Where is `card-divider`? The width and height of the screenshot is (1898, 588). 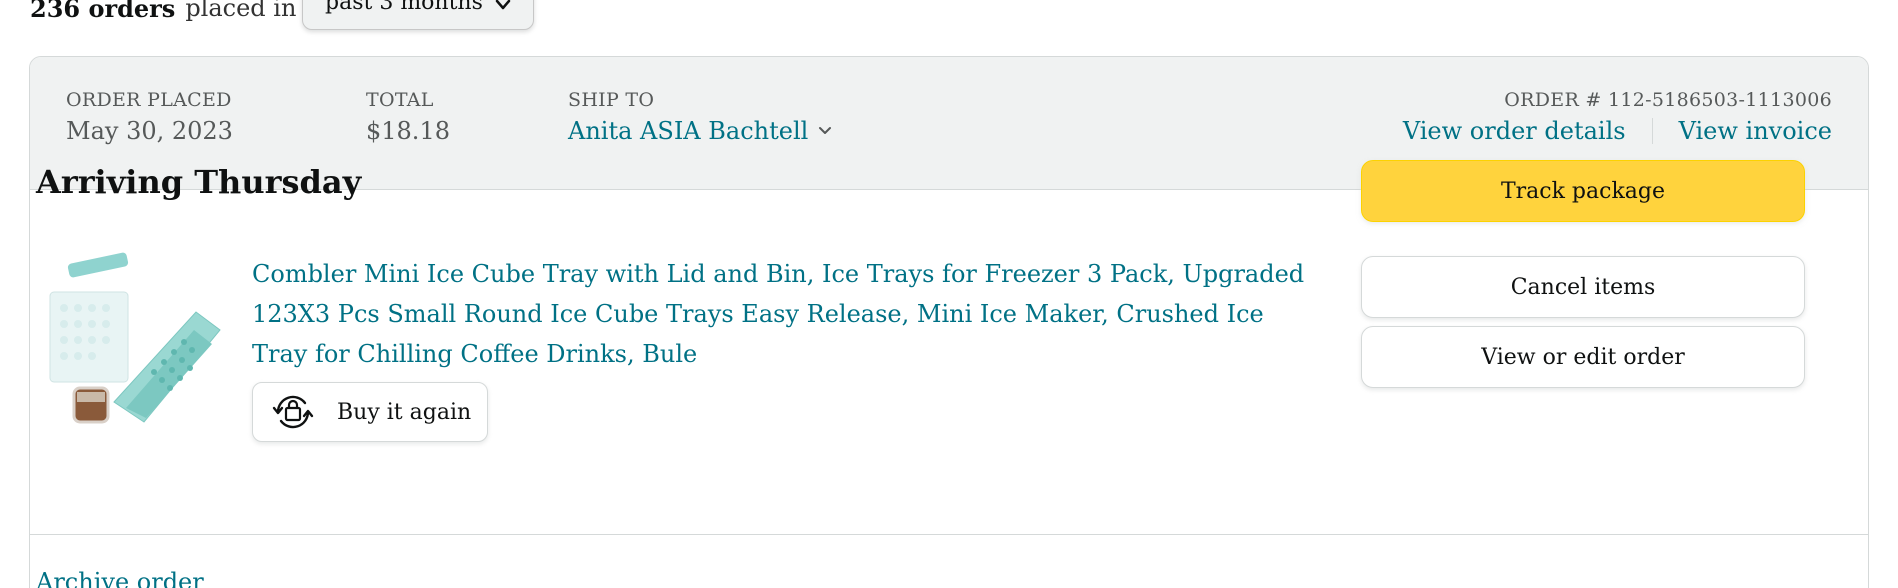
card-divider is located at coordinates (949, 534).